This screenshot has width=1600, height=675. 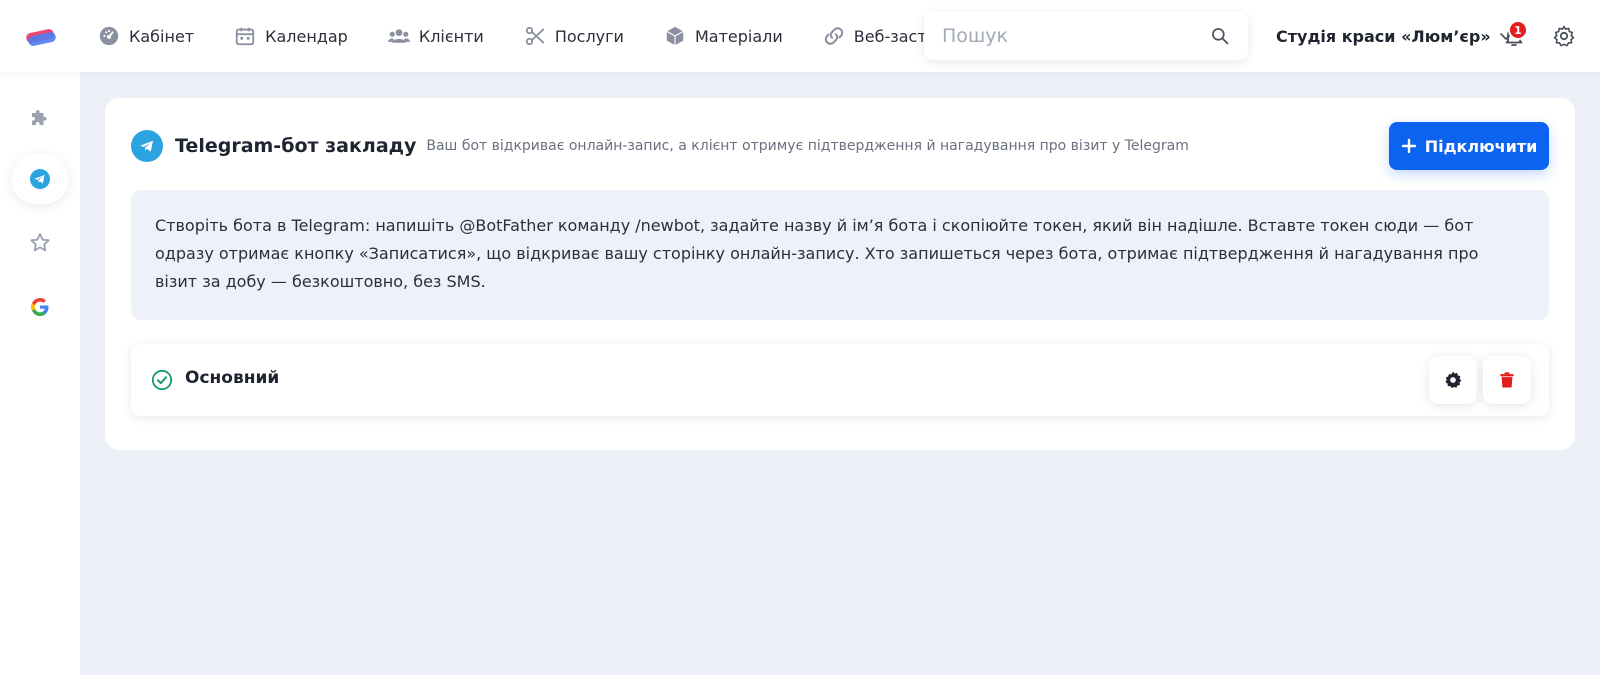 I want to click on google-icon, so click(x=40, y=307).